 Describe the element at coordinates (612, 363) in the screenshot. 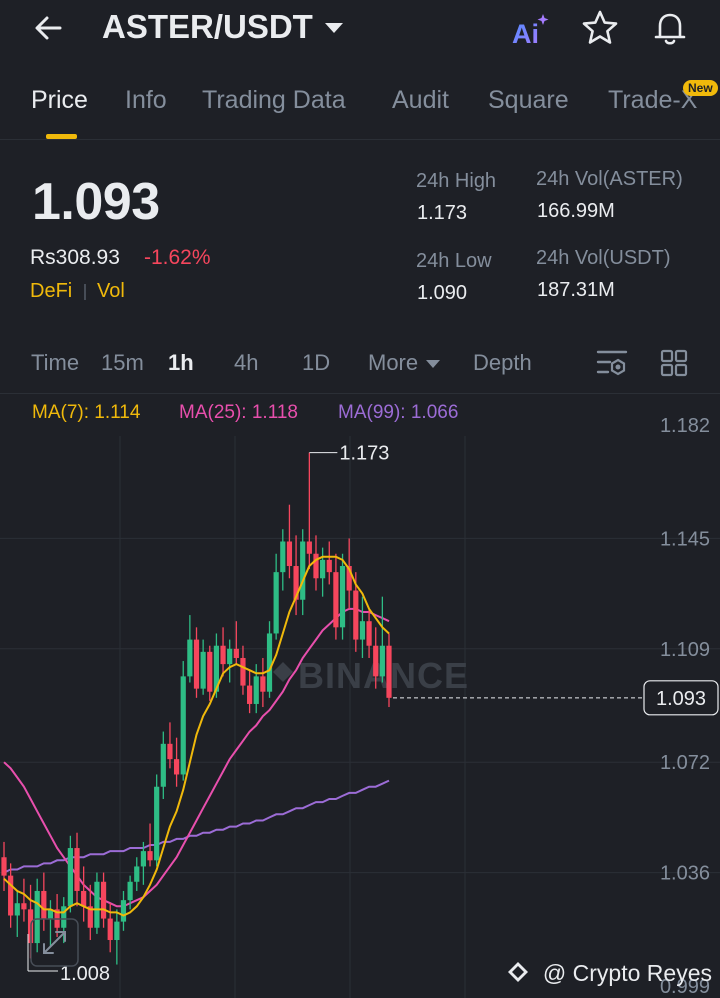

I see `indicator-settings-icon` at that location.